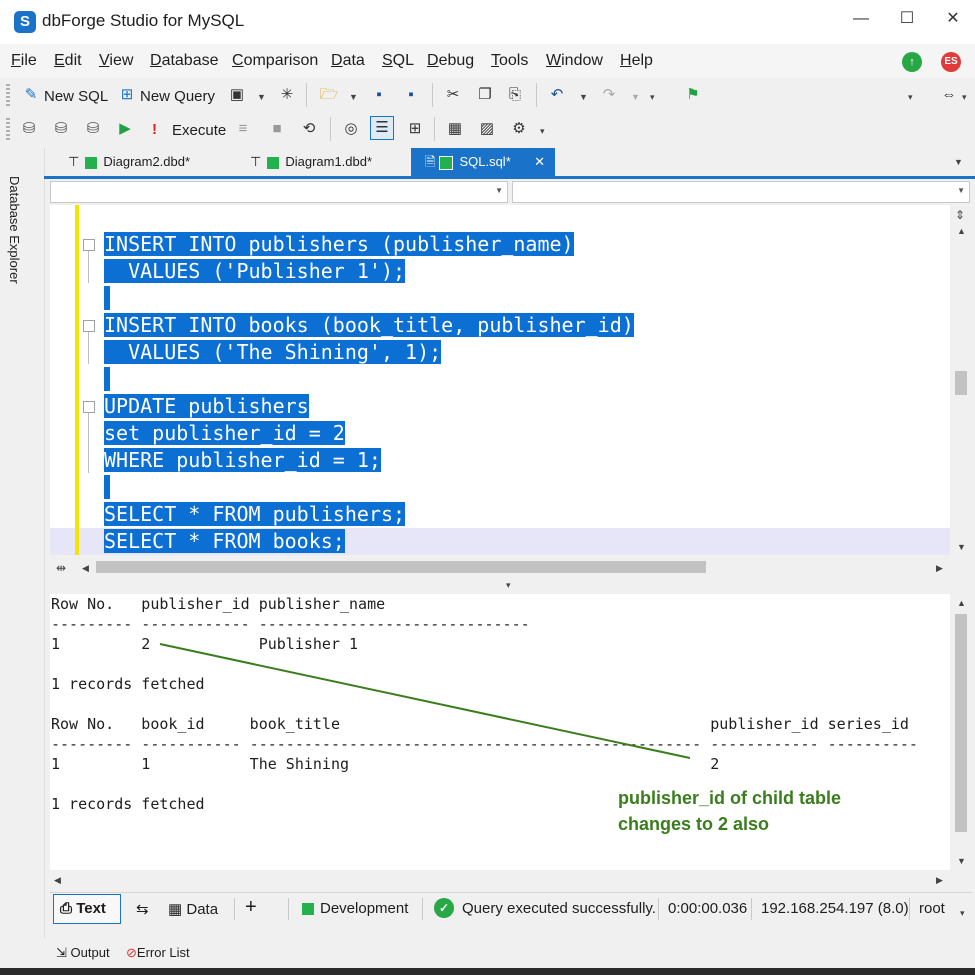  What do you see at coordinates (116, 61) in the screenshot?
I see `menu-view: View` at bounding box center [116, 61].